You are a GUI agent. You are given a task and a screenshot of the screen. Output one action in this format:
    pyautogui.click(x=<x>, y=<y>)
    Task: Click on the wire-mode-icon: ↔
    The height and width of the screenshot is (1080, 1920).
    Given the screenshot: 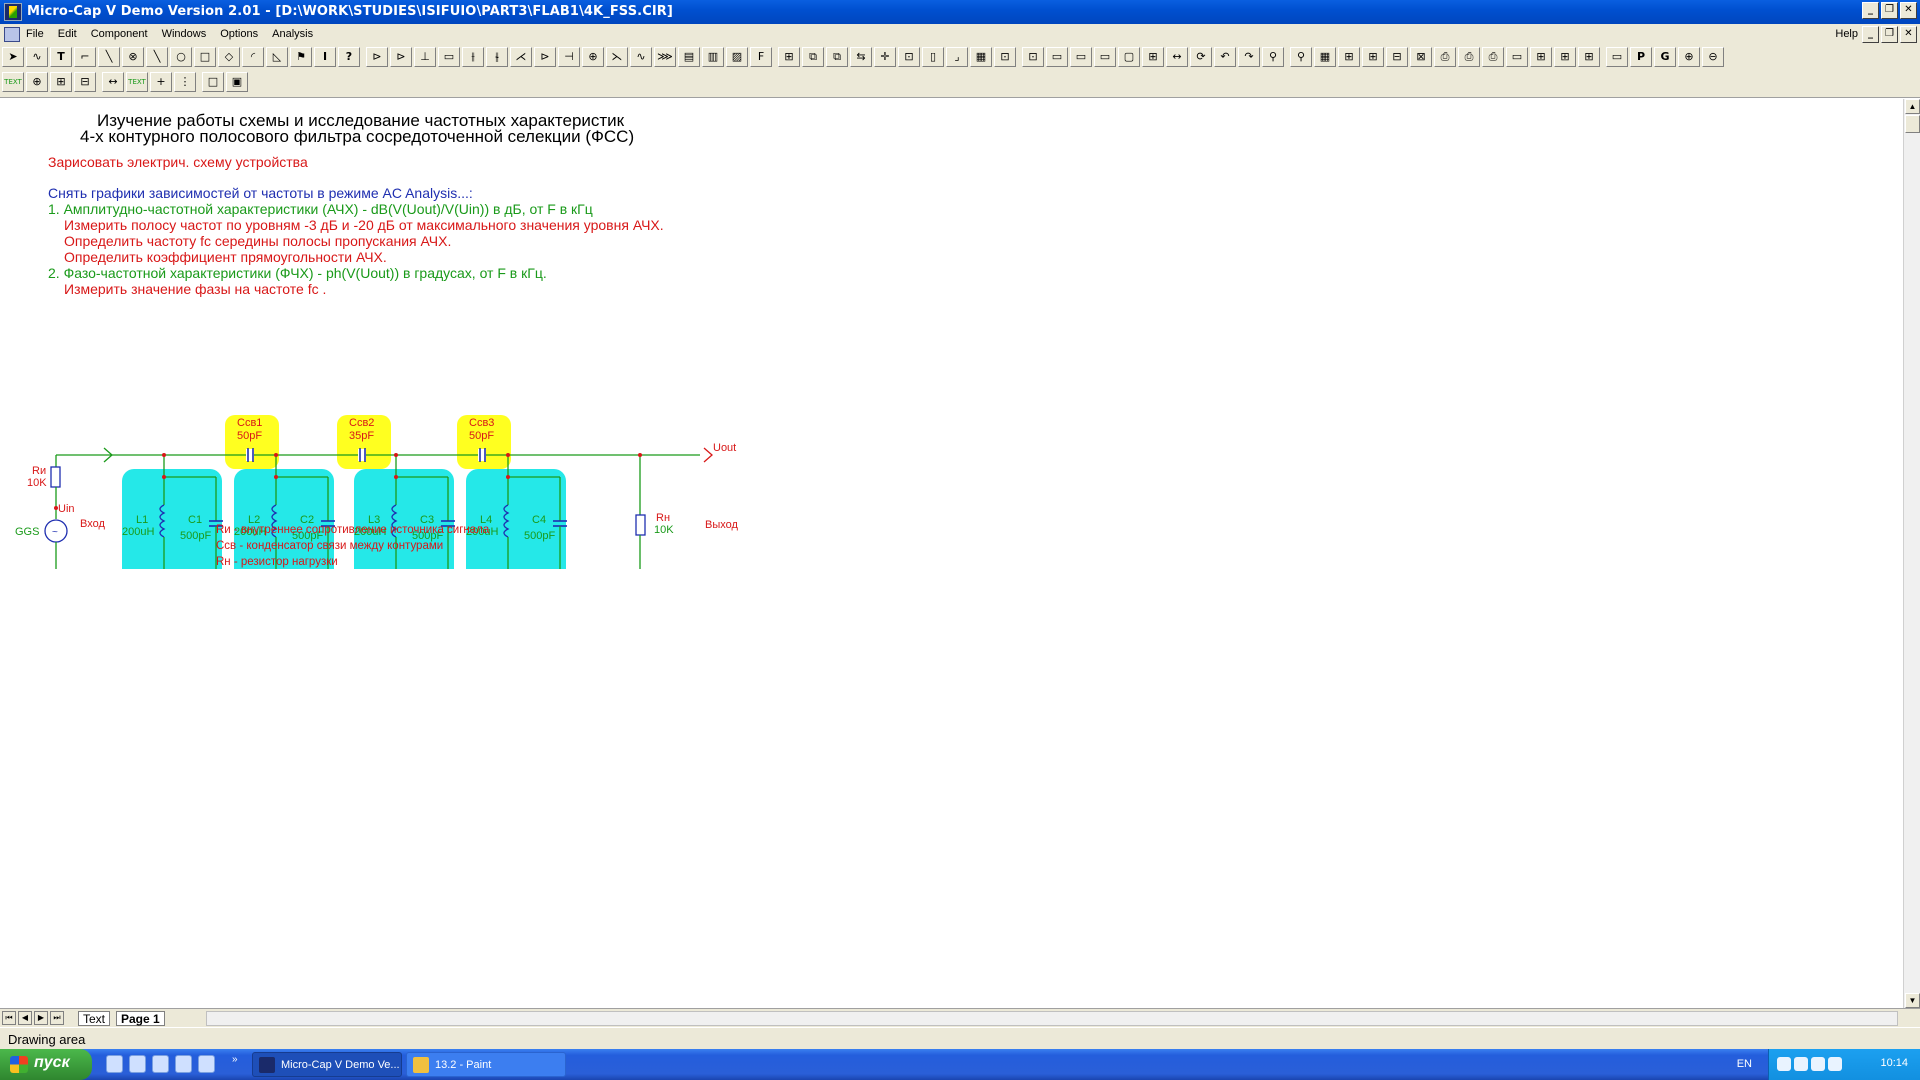 What is the action you would take?
    pyautogui.click(x=113, y=82)
    